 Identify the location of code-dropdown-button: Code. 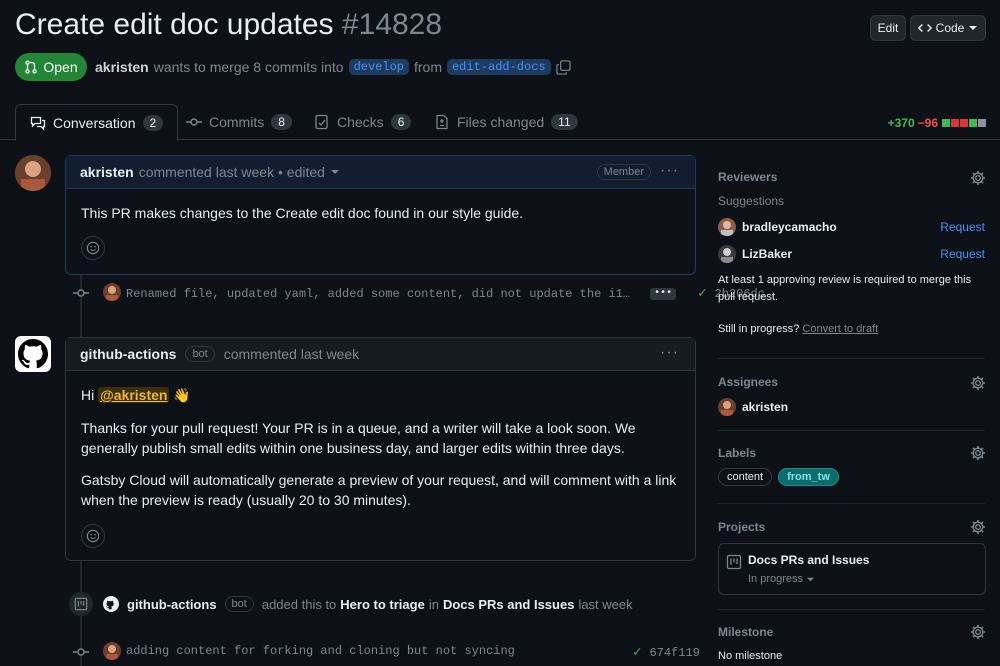
(948, 28).